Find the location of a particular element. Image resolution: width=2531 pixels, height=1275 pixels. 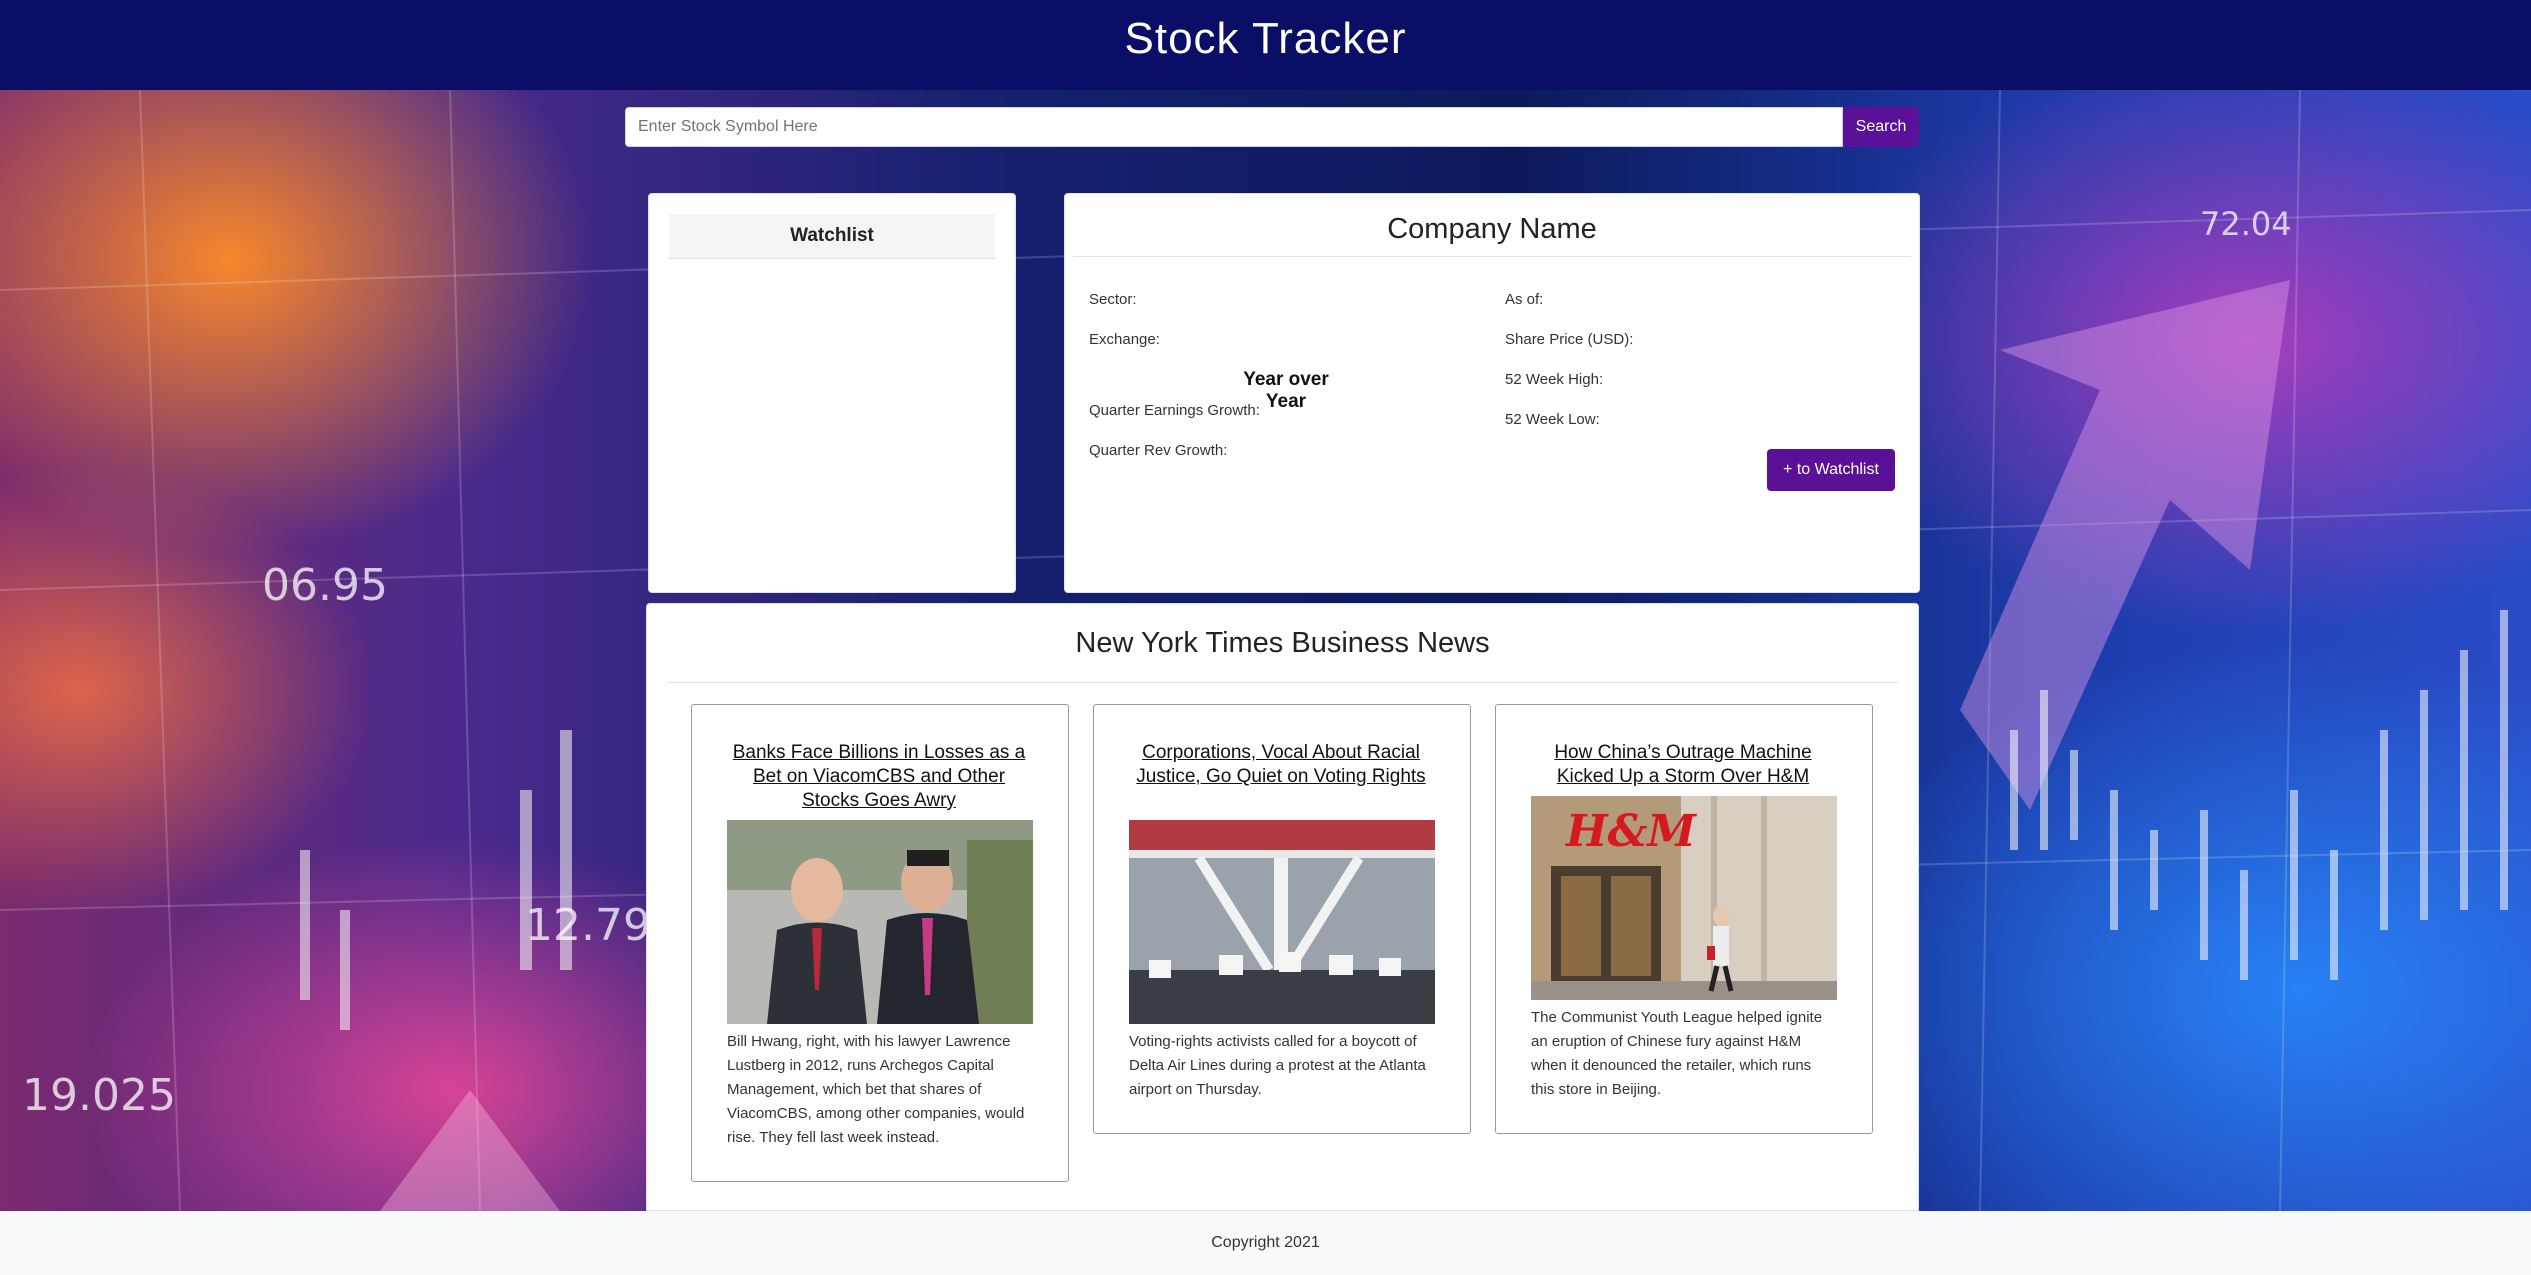

add-to-watchlist-button: + to Watchlist is located at coordinates (1831, 470).